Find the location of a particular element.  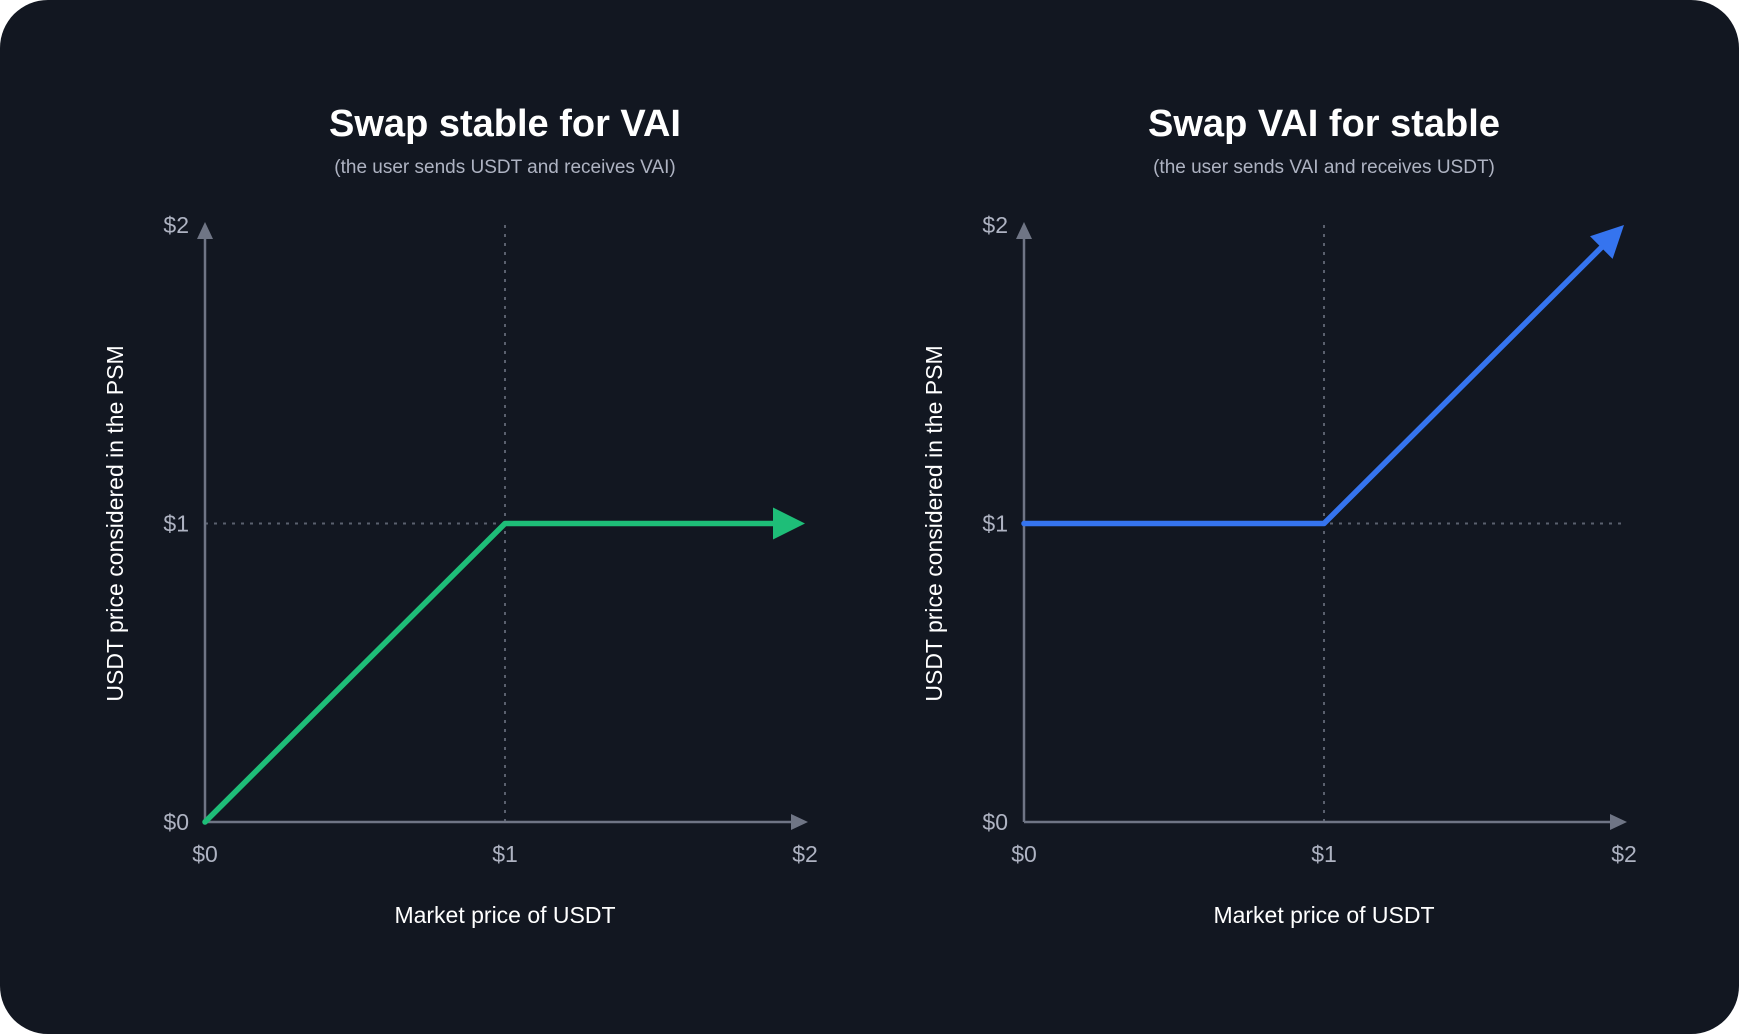

chart-title: Swap stable for VAI is located at coordinates (505, 124).